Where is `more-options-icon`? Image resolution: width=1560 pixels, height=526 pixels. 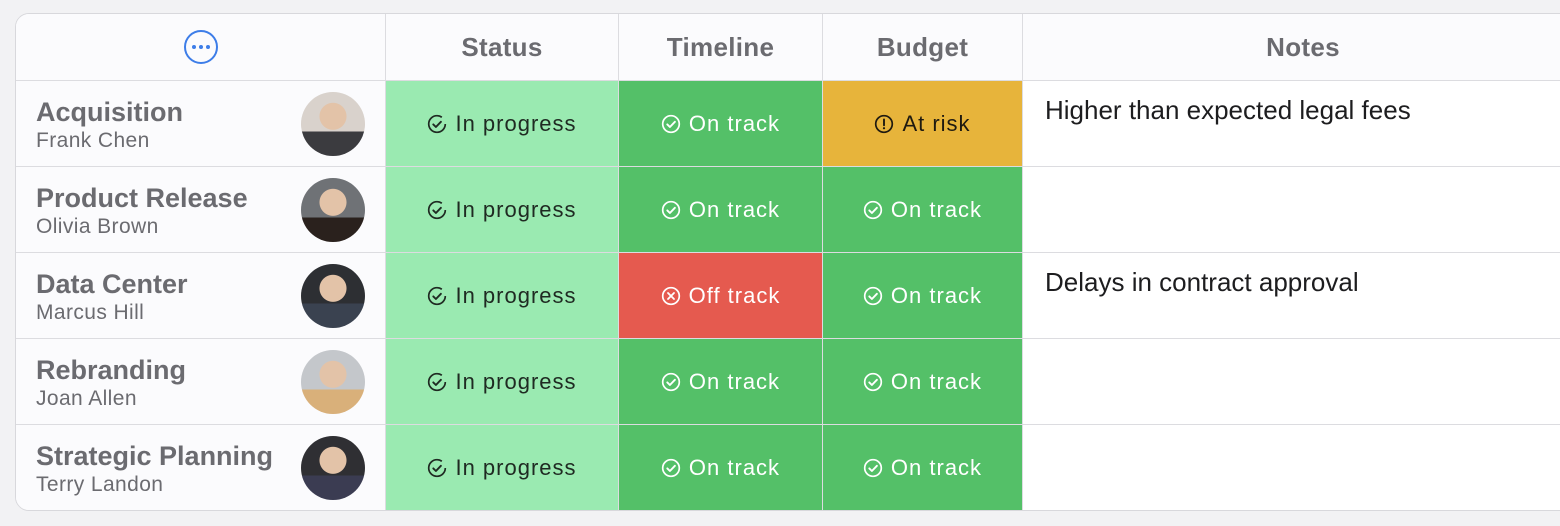 more-options-icon is located at coordinates (200, 47).